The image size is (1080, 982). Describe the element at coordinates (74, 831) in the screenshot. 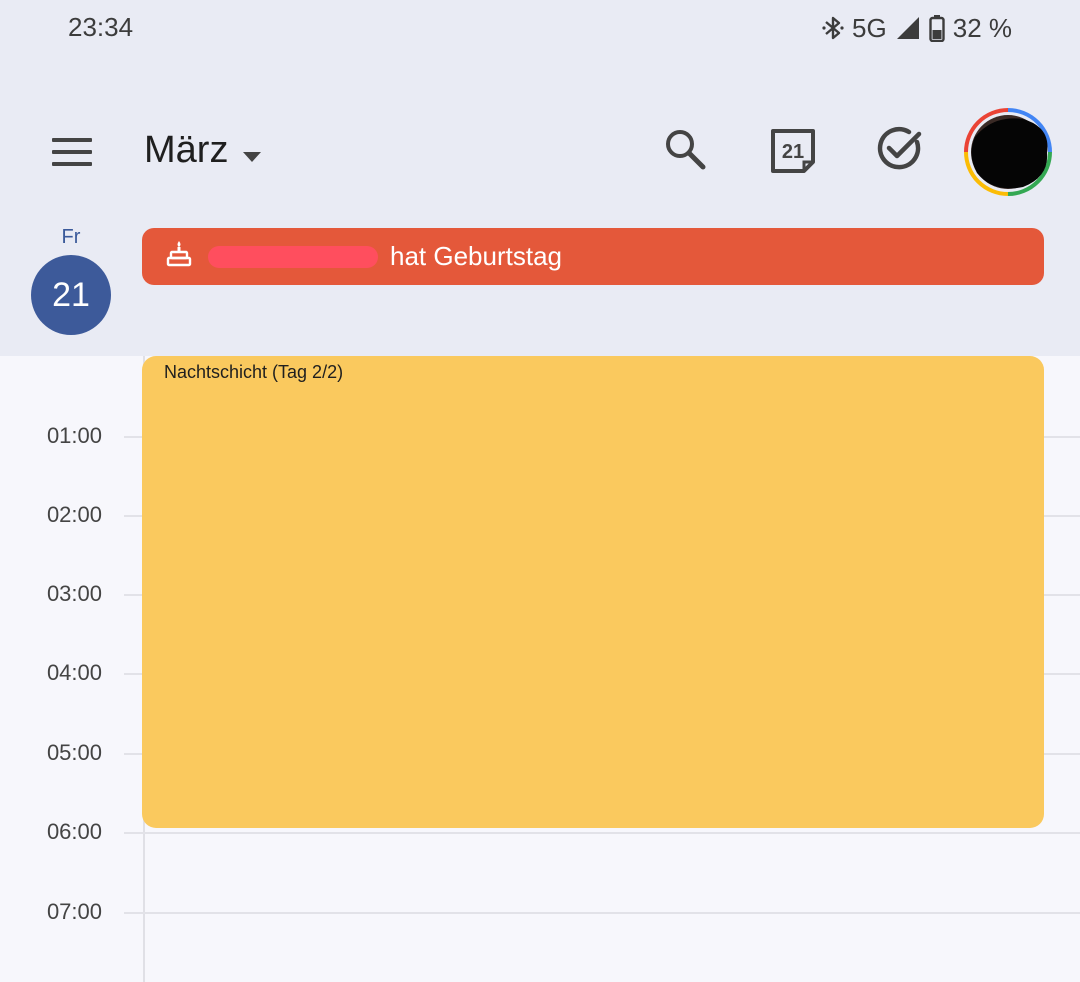

I see `hour-label: 06:00` at that location.